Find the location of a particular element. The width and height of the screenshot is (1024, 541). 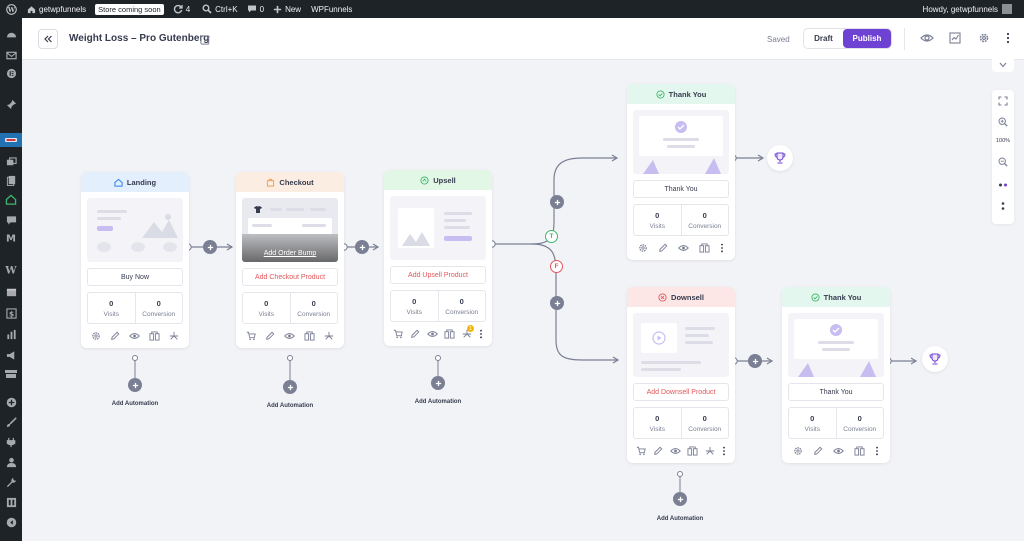

analytics-chart-icon is located at coordinates (955, 38).